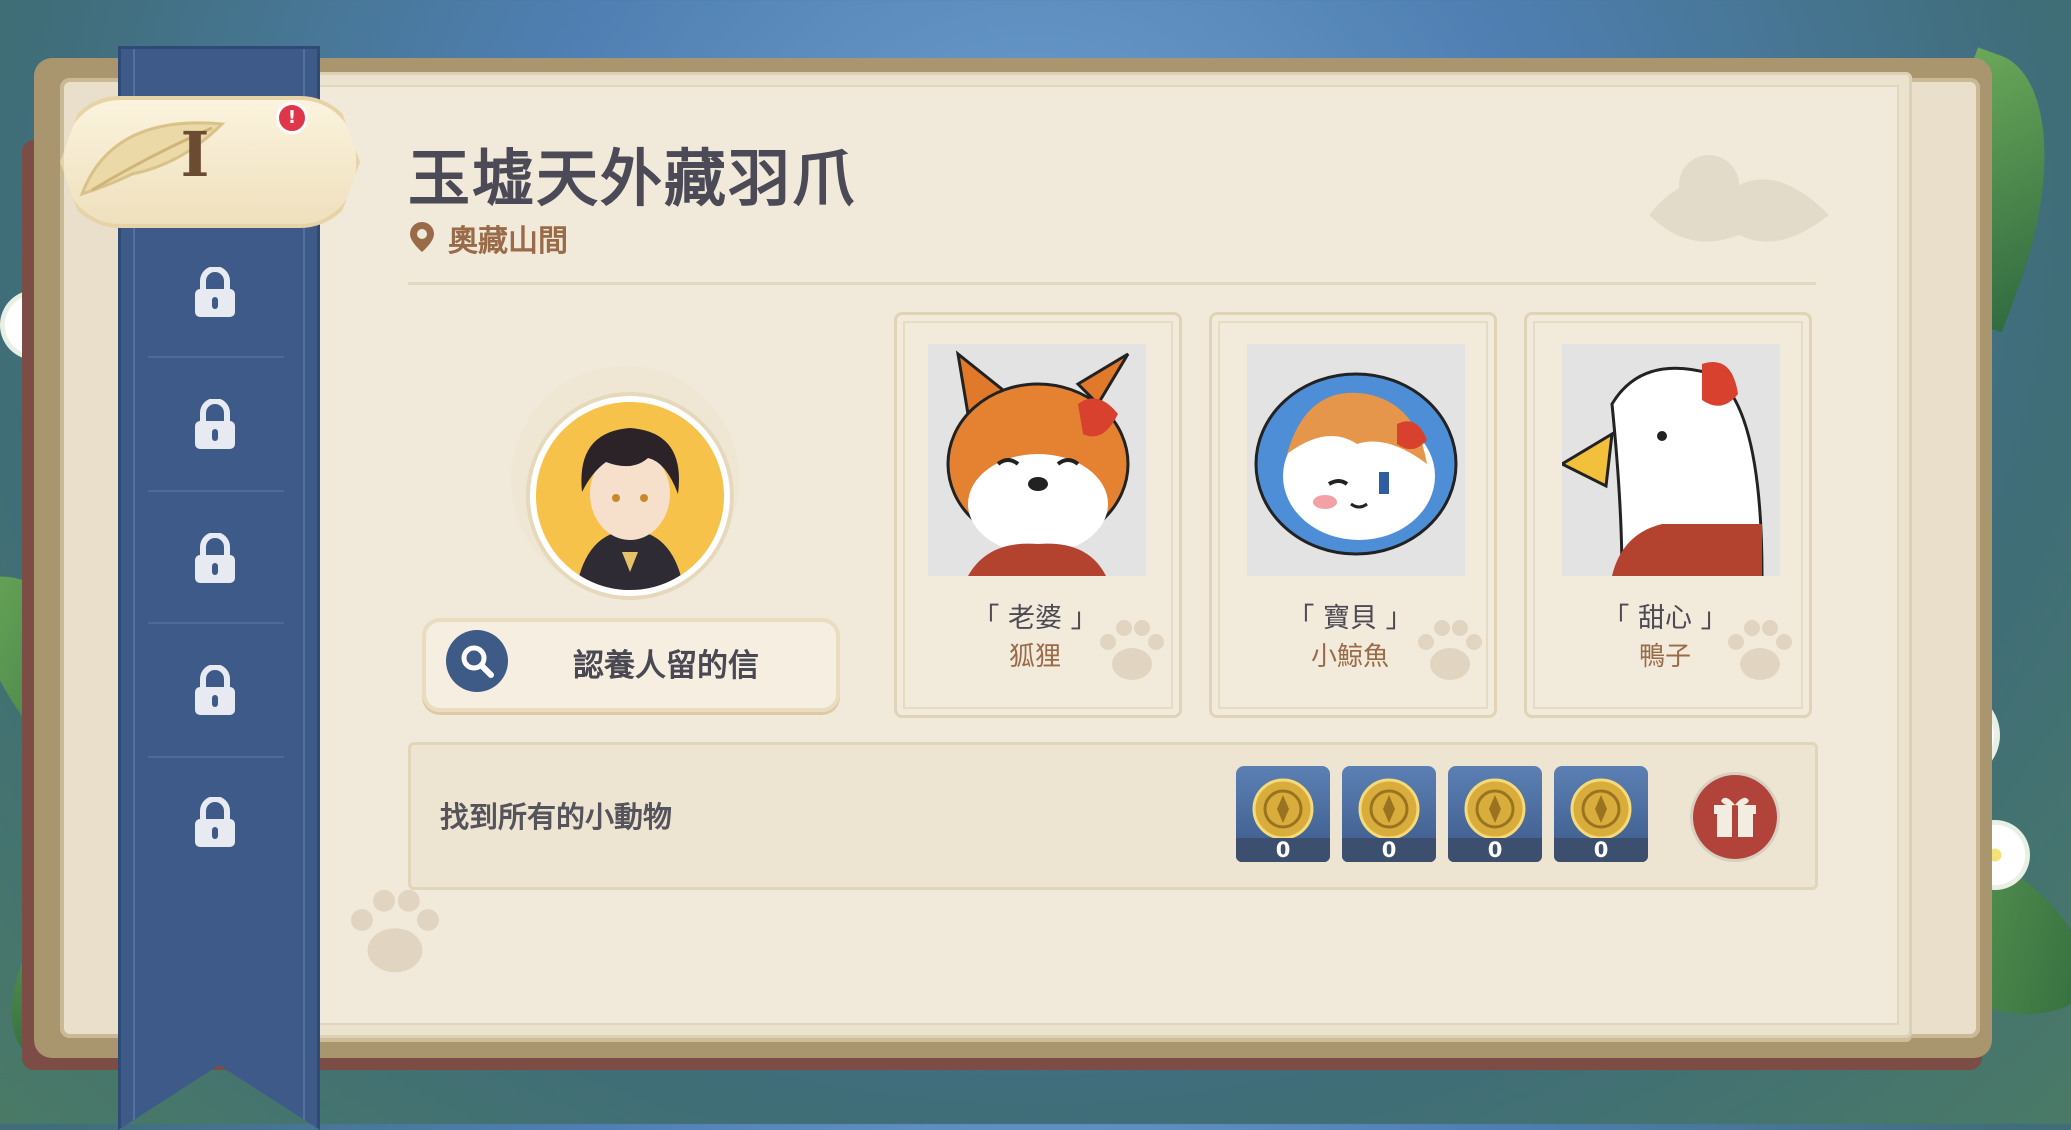  I want to click on new-alert-badge: !, so click(292, 118).